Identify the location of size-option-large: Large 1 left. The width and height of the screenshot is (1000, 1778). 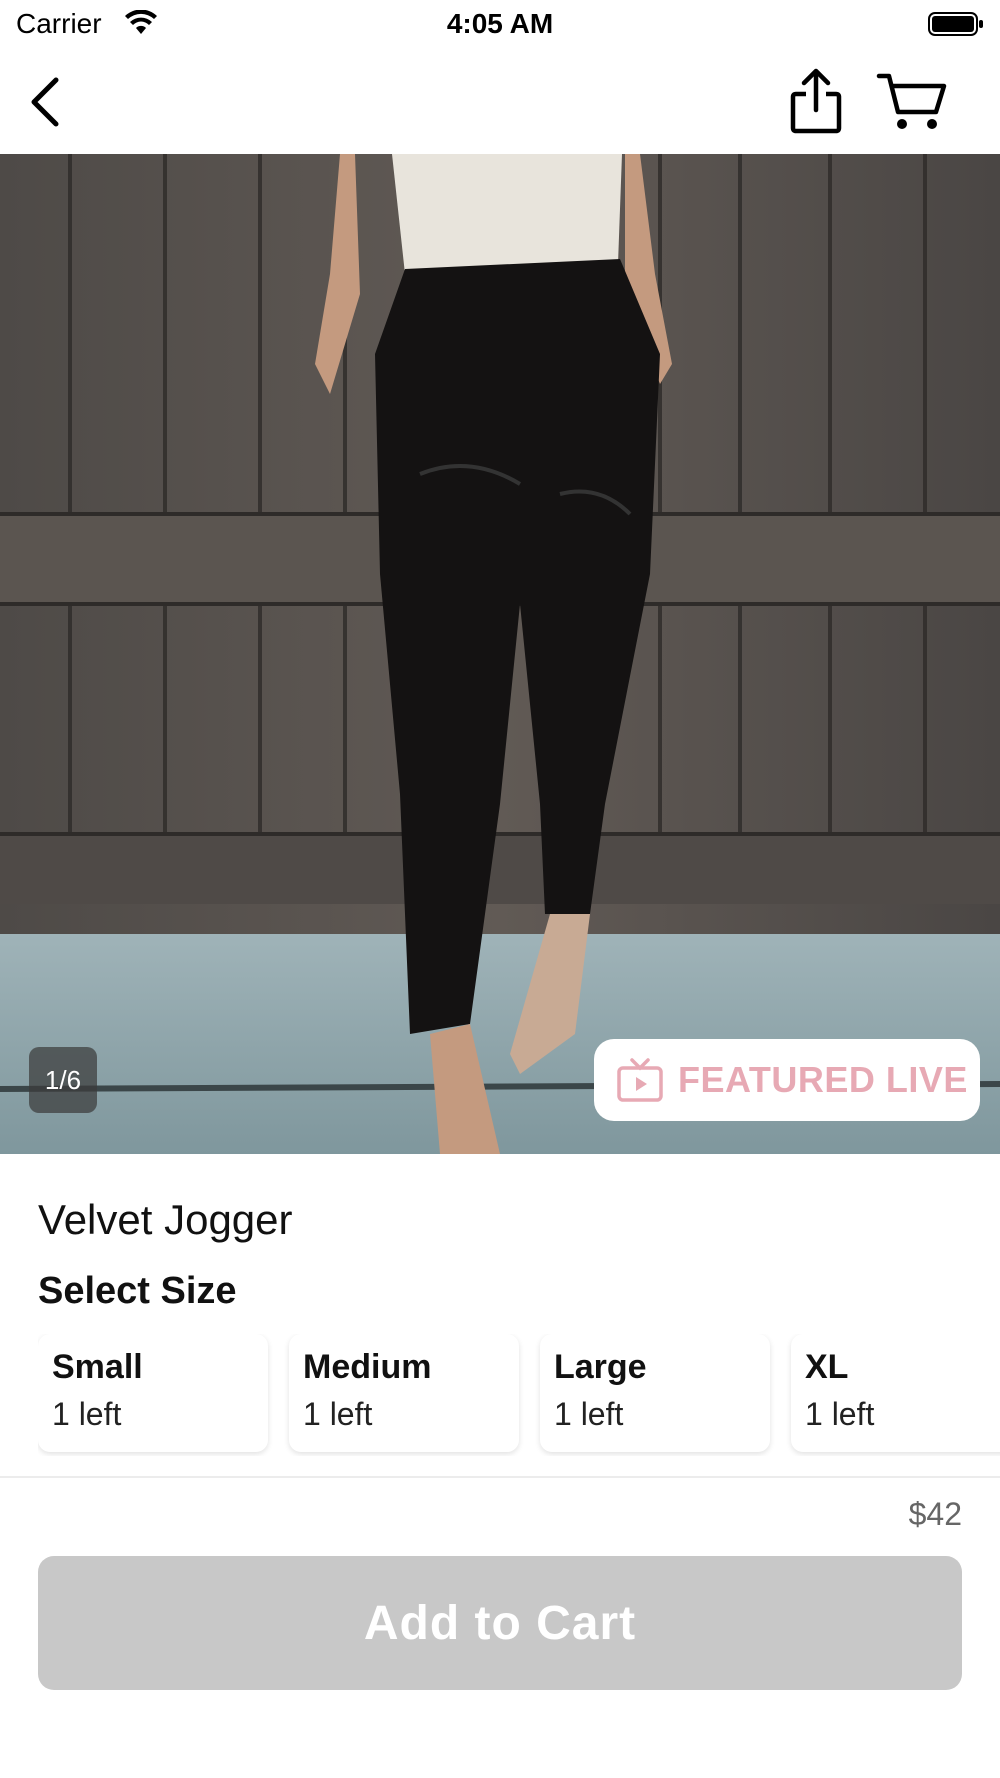
(655, 1393).